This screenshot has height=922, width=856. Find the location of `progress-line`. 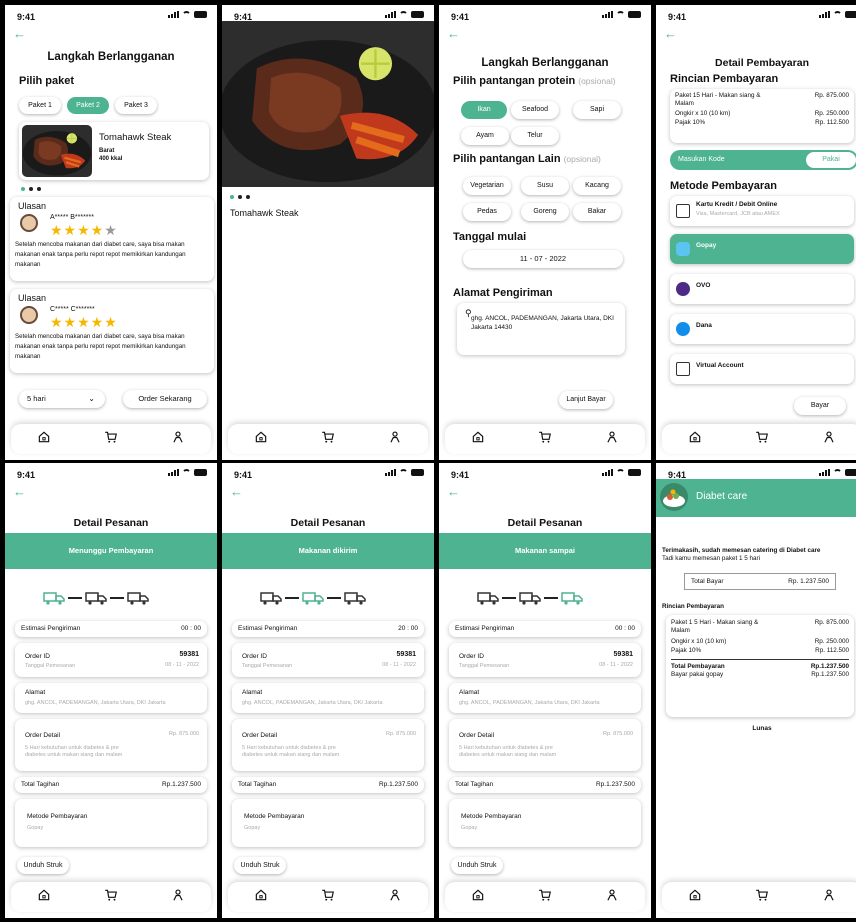

progress-line is located at coordinates (117, 598).